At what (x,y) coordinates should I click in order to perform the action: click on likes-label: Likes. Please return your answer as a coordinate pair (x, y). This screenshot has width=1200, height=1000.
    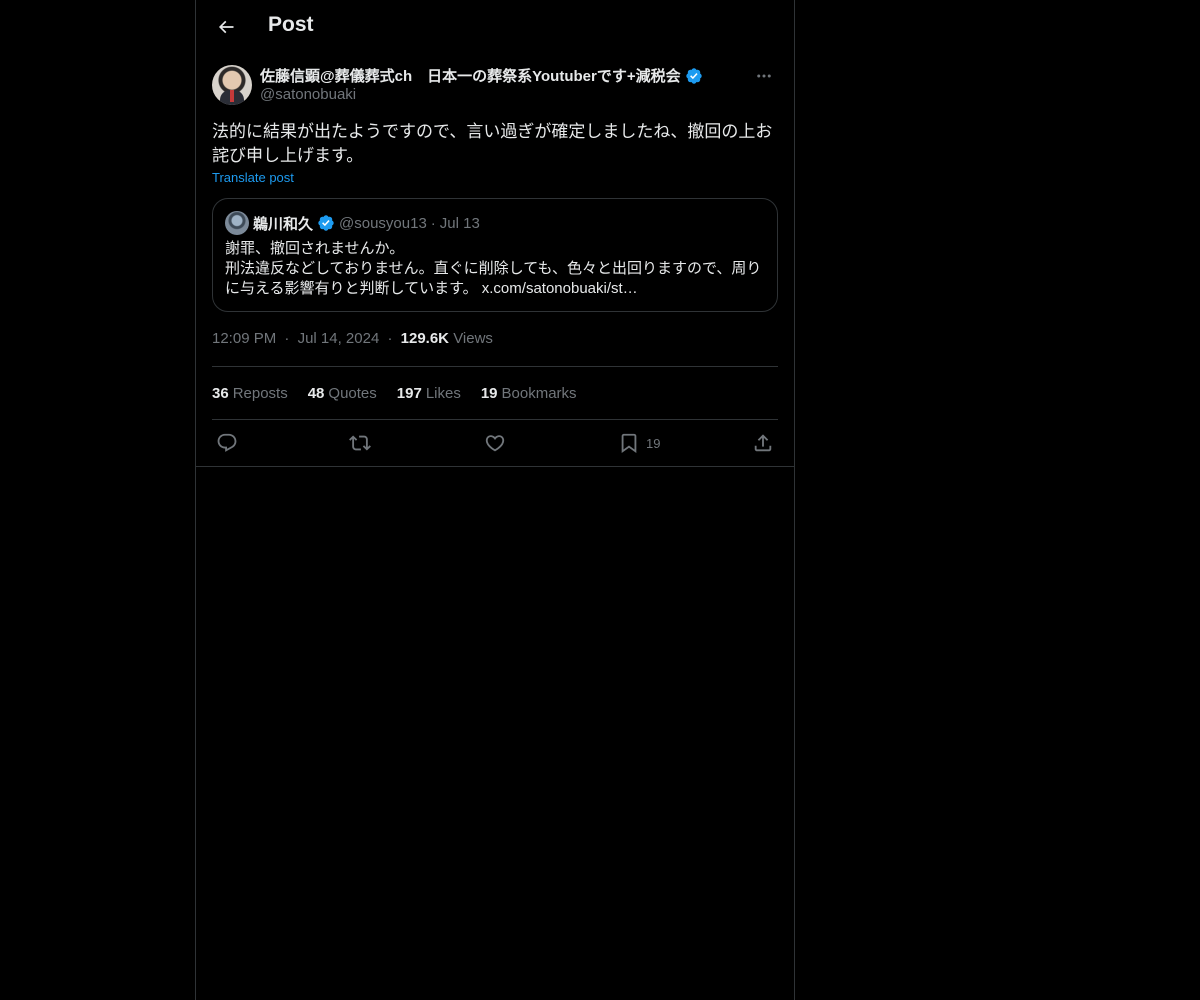
    Looking at the image, I should click on (443, 393).